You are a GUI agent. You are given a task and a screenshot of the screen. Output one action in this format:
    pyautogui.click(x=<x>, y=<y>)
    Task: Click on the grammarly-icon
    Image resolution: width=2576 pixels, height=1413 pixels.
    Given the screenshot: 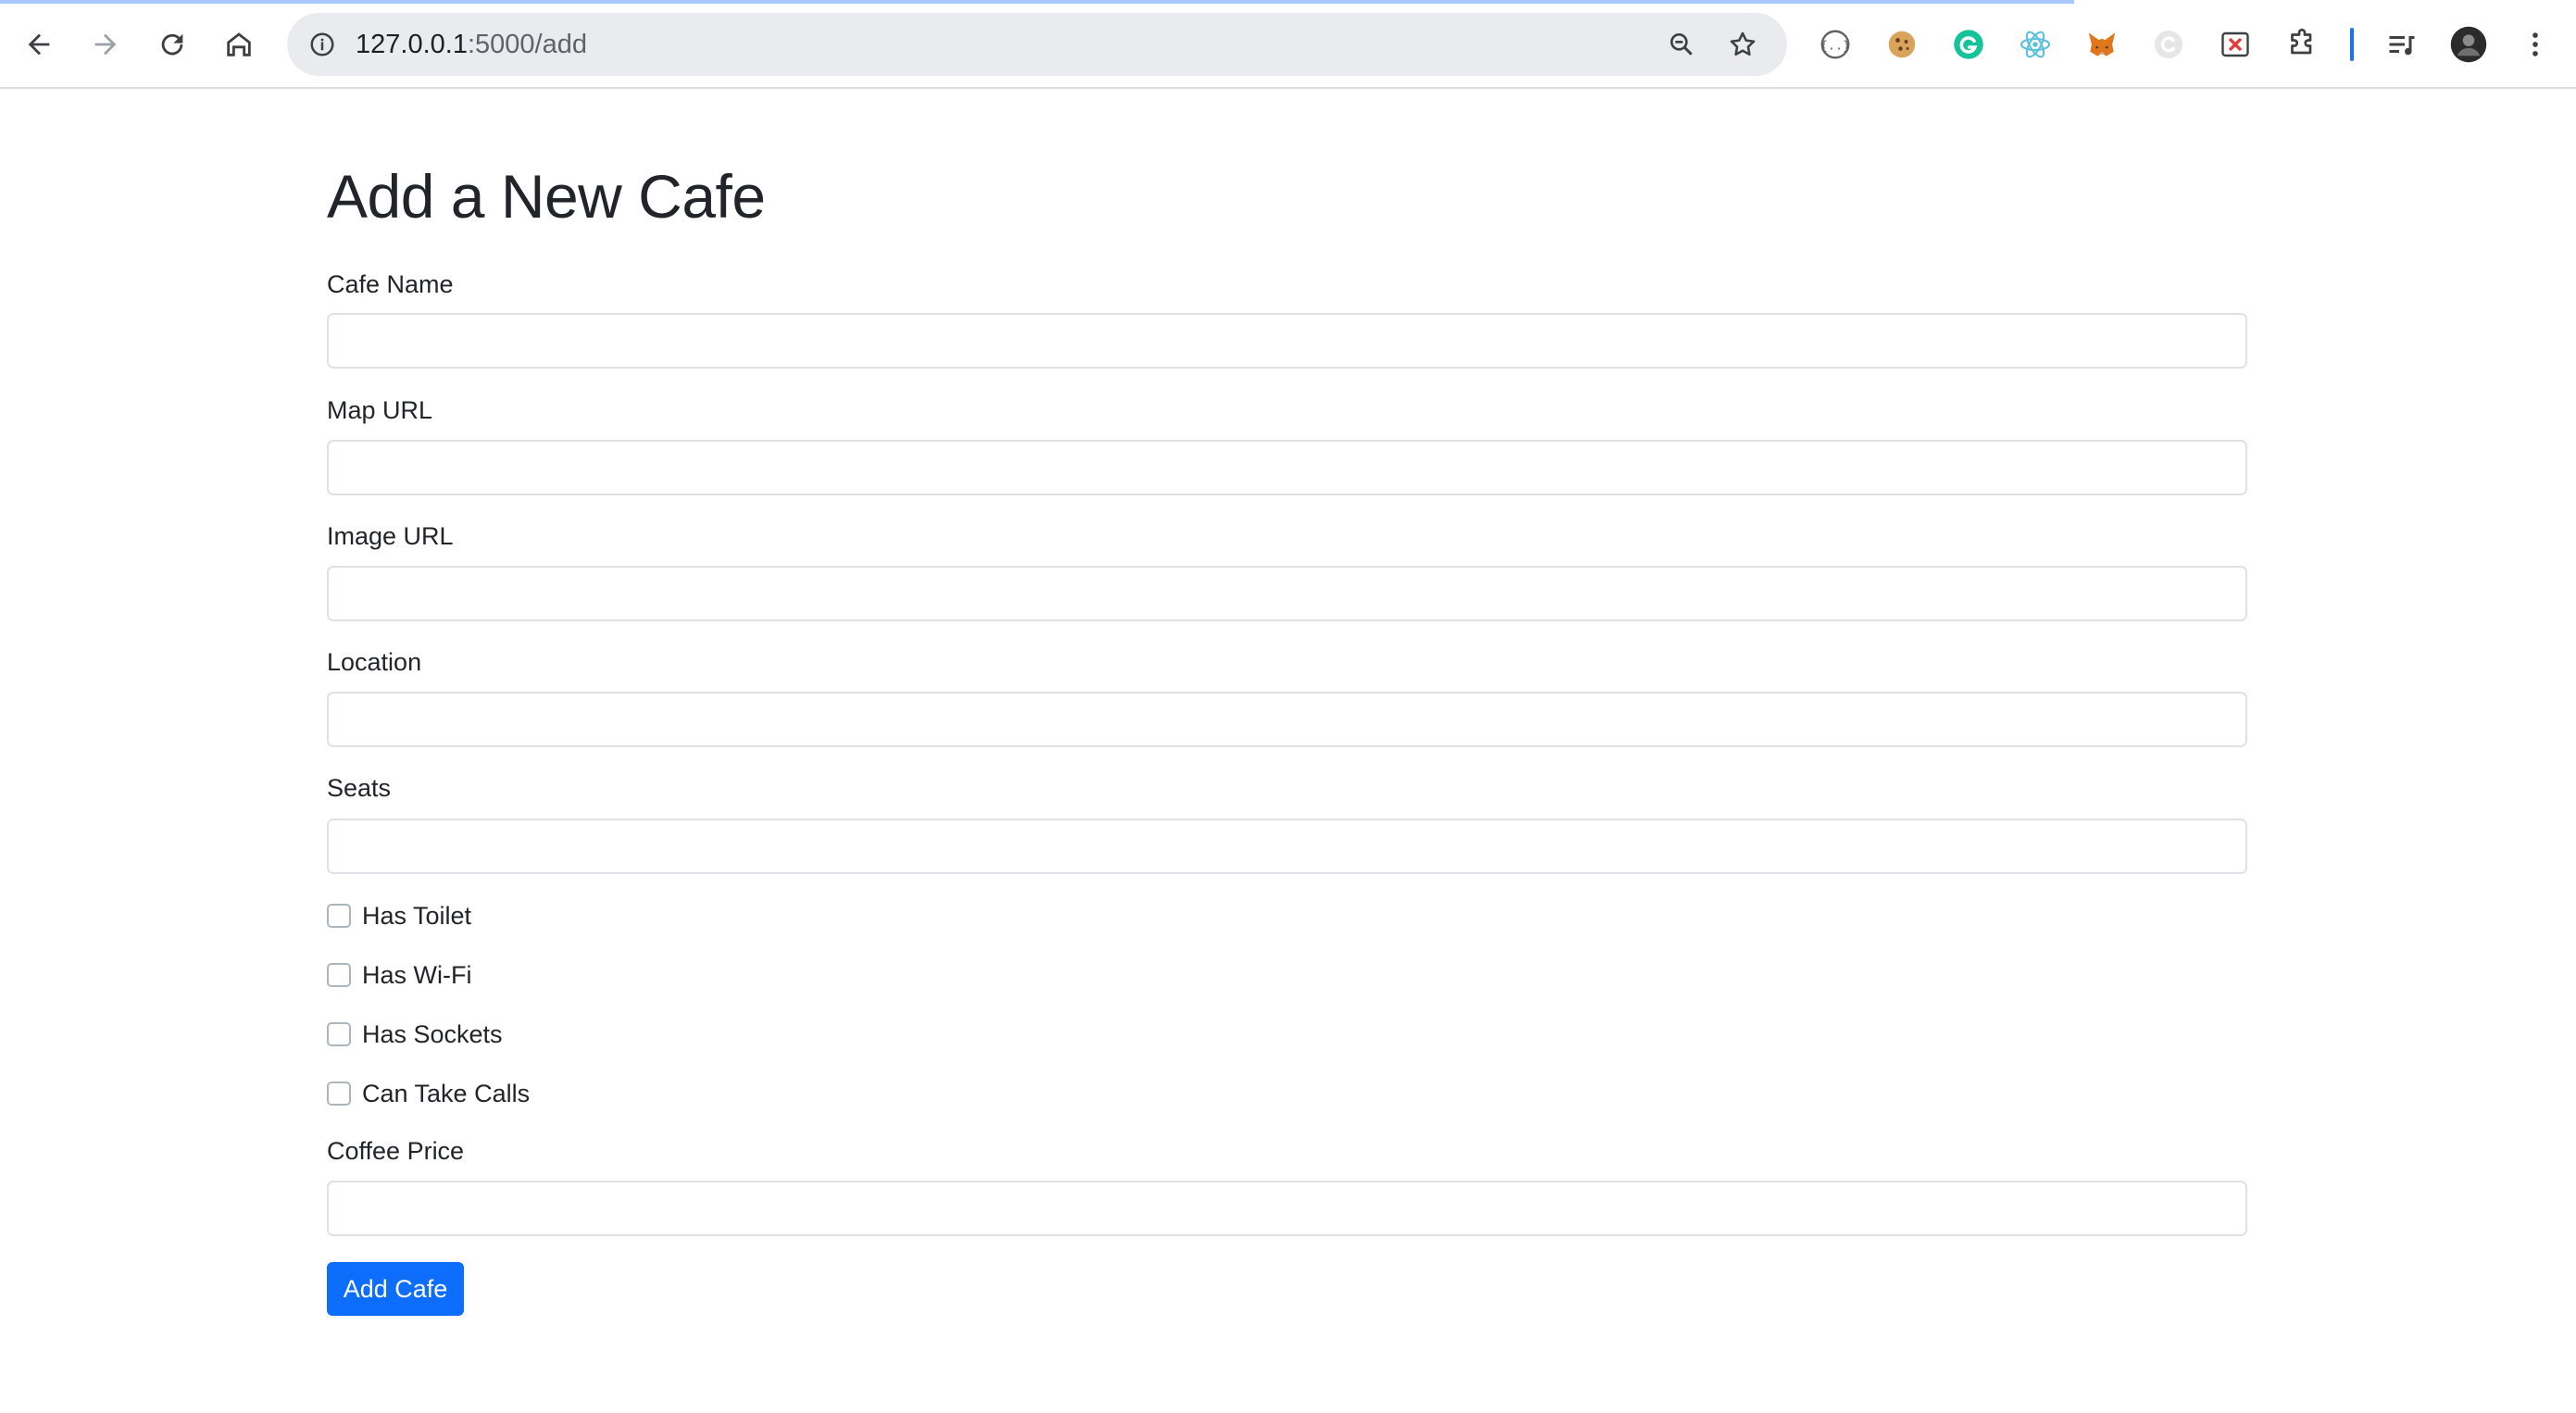 What is the action you would take?
    pyautogui.click(x=1968, y=44)
    